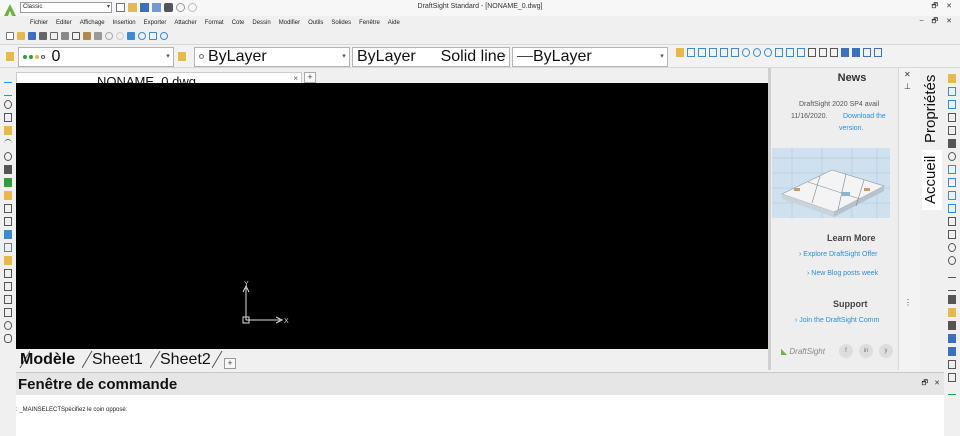  Describe the element at coordinates (8, 117) in the screenshot. I see `rectangle-icon` at that location.